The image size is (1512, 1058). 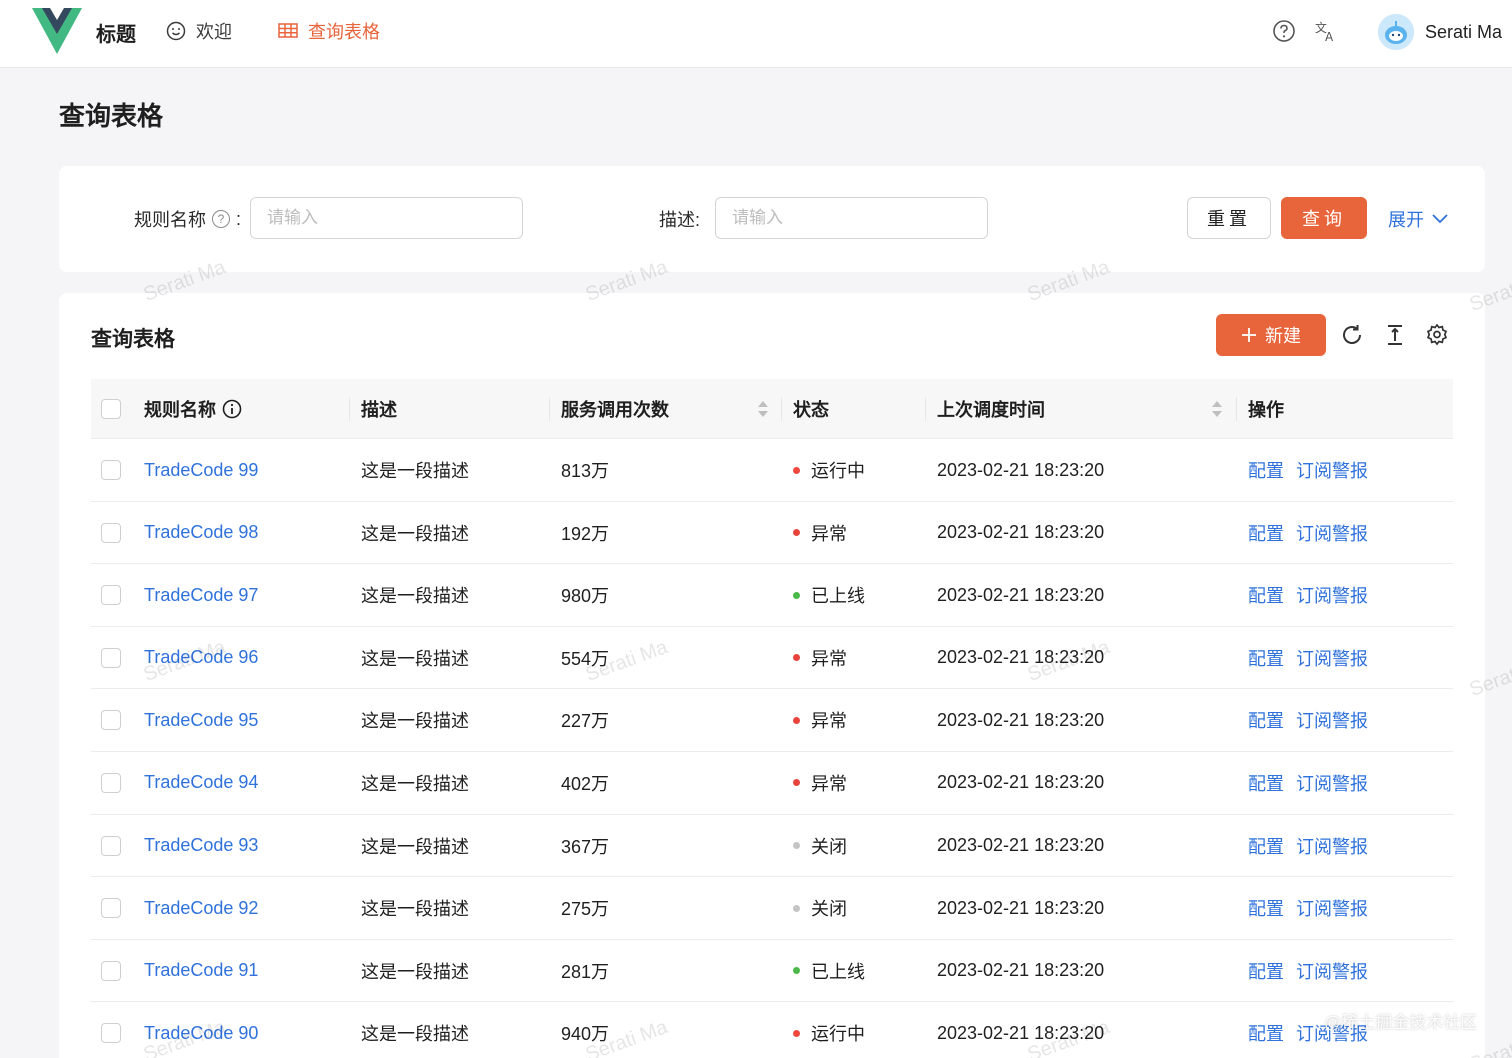 I want to click on density-icon, so click(x=1395, y=335).